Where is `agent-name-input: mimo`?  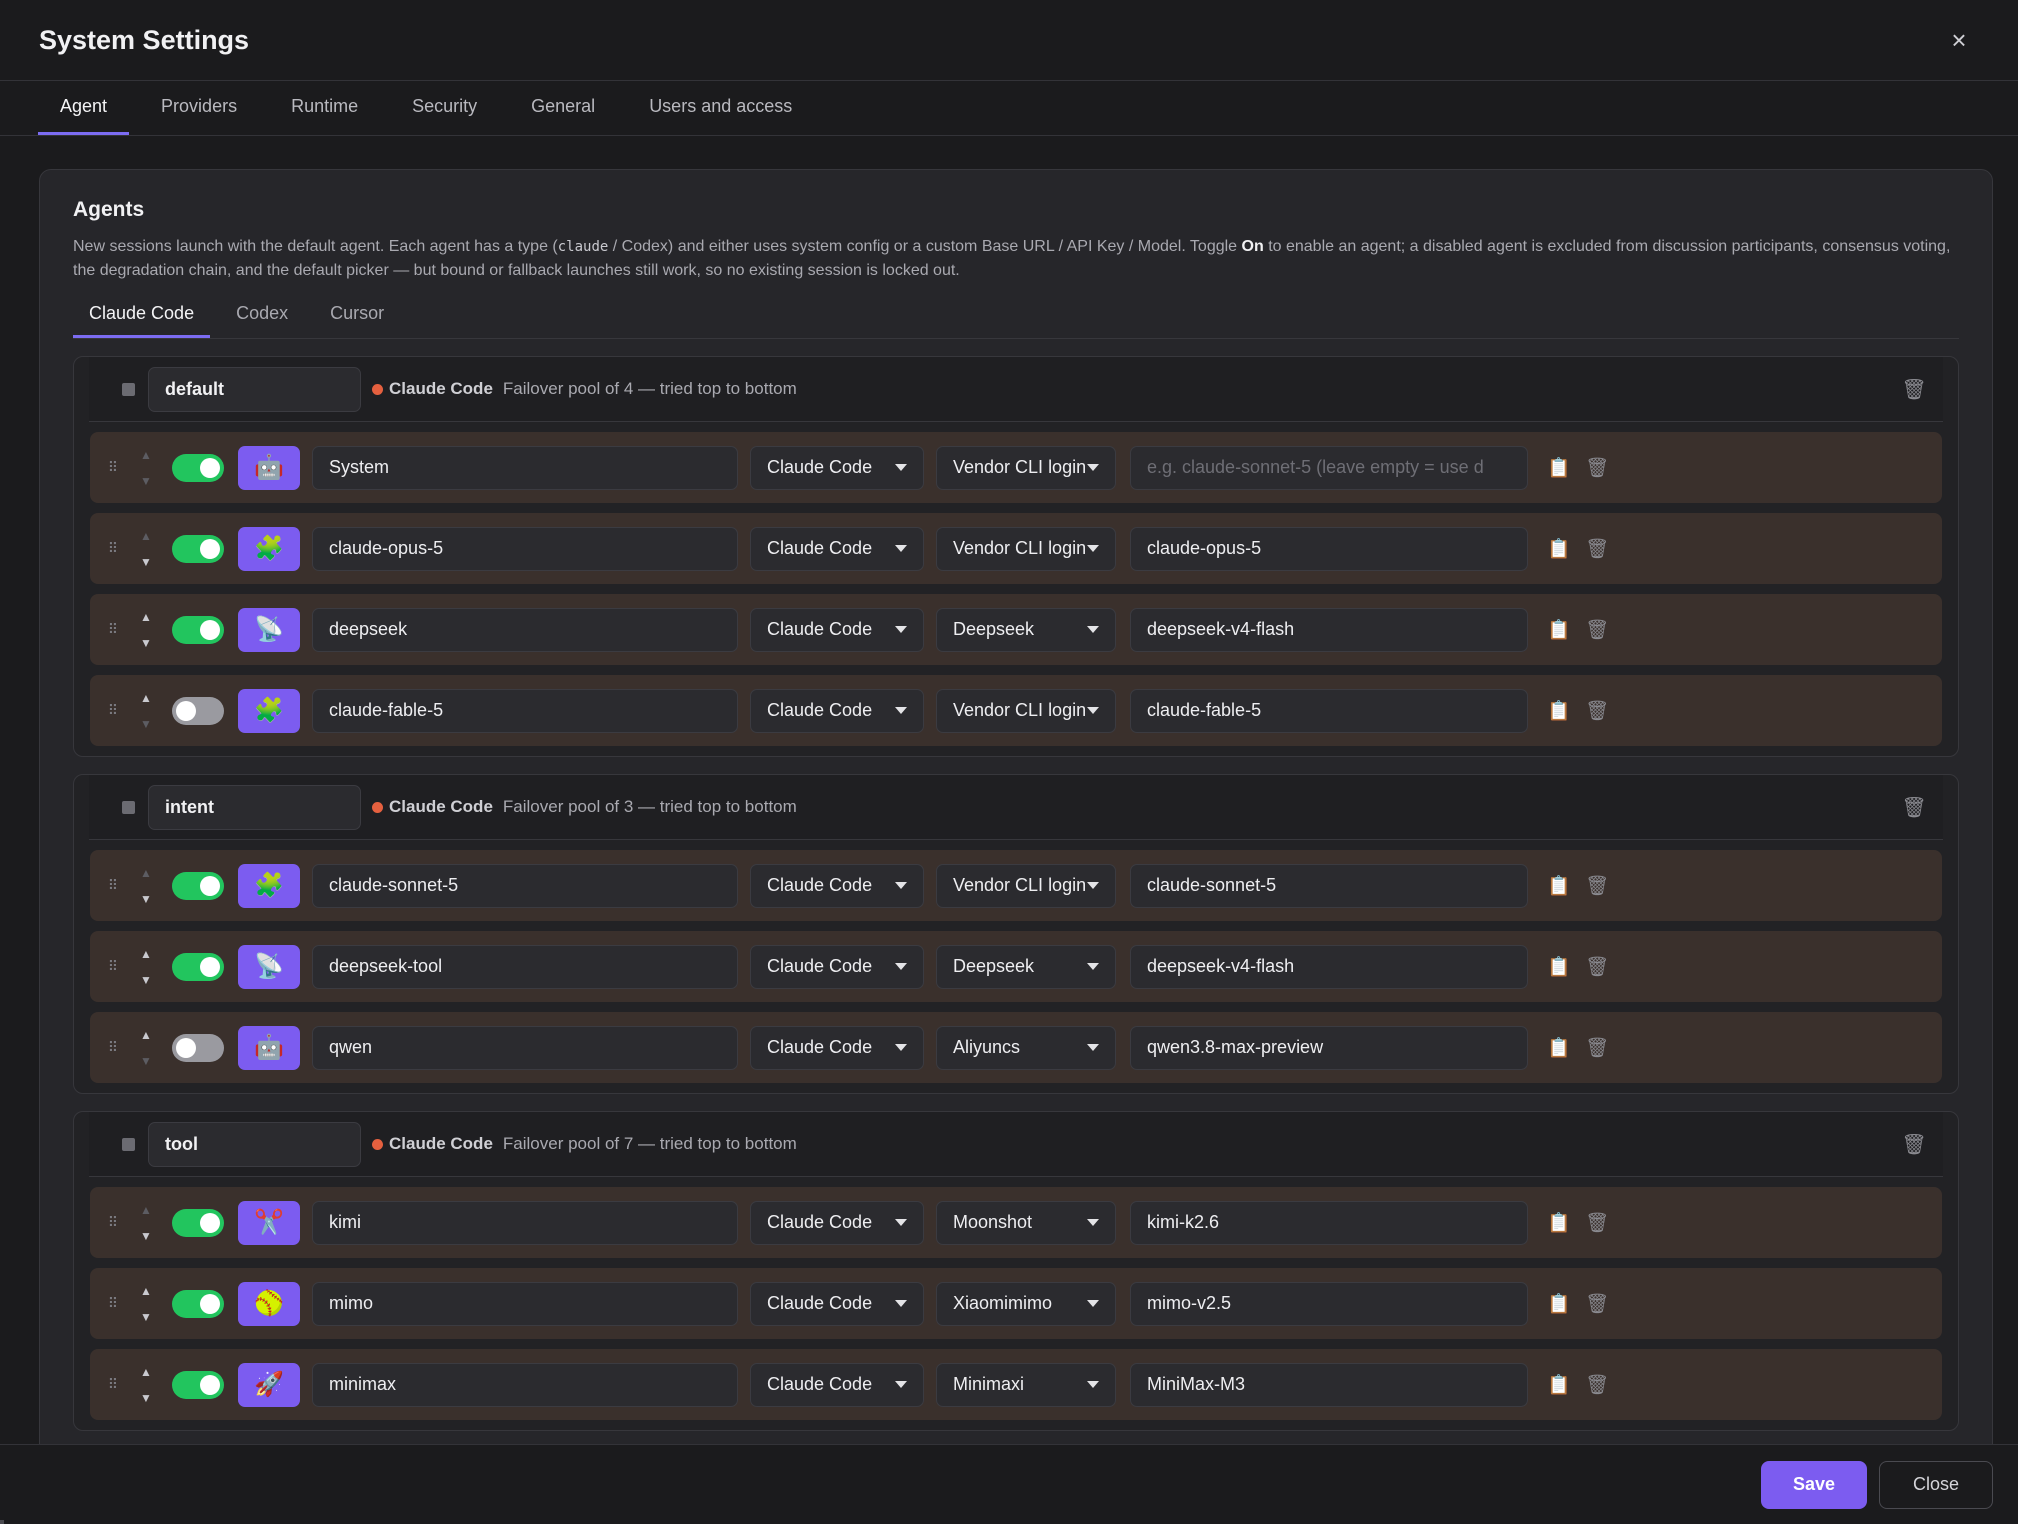 agent-name-input: mimo is located at coordinates (525, 1303).